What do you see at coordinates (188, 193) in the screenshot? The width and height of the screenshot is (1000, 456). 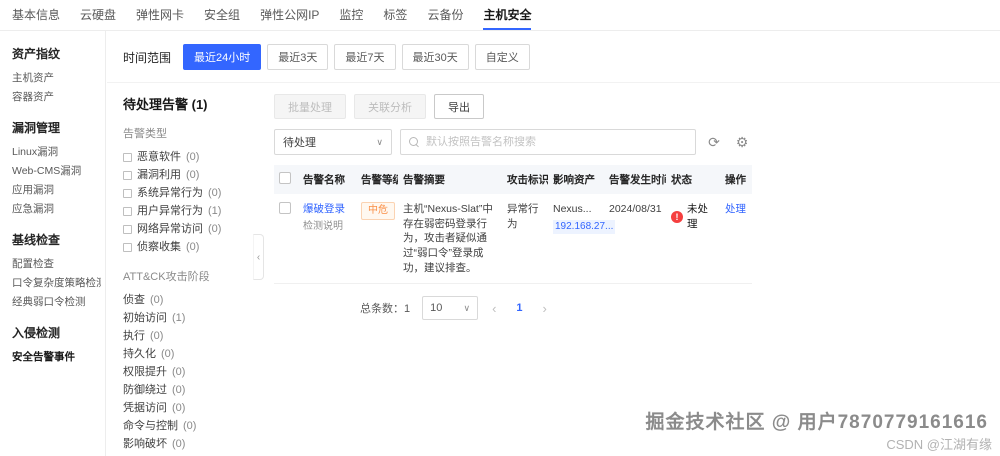 I see `filter-item-system-anomaly: 系统异常行为 (0)` at bounding box center [188, 193].